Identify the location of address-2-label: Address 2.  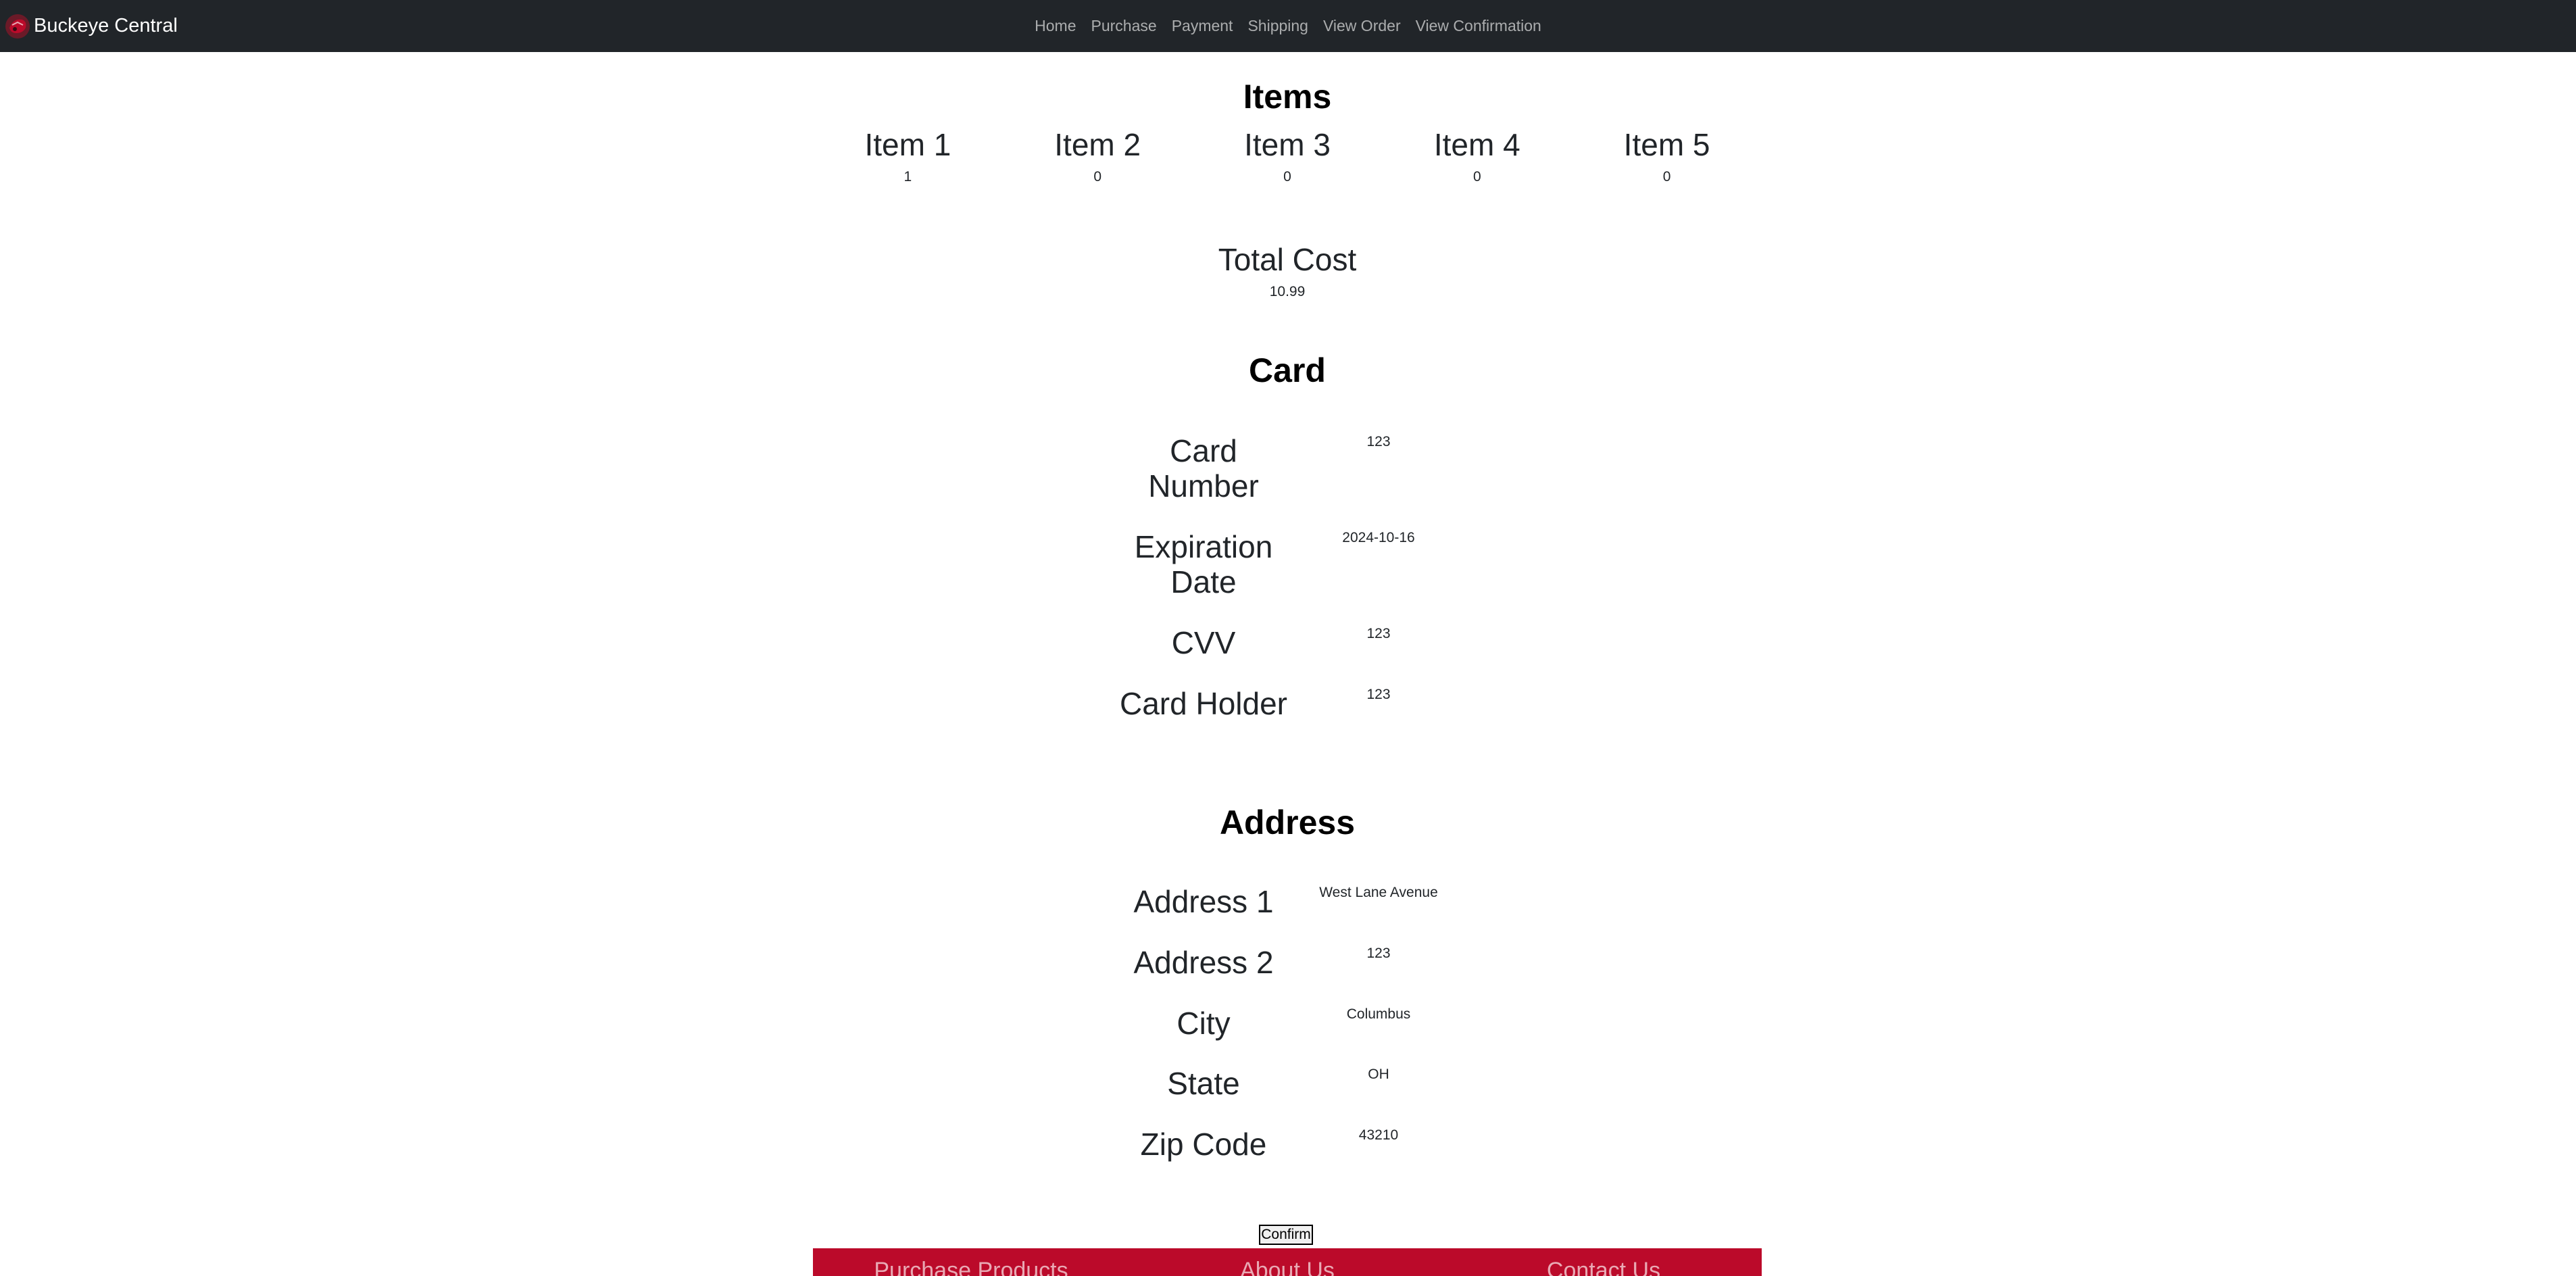
(1204, 962).